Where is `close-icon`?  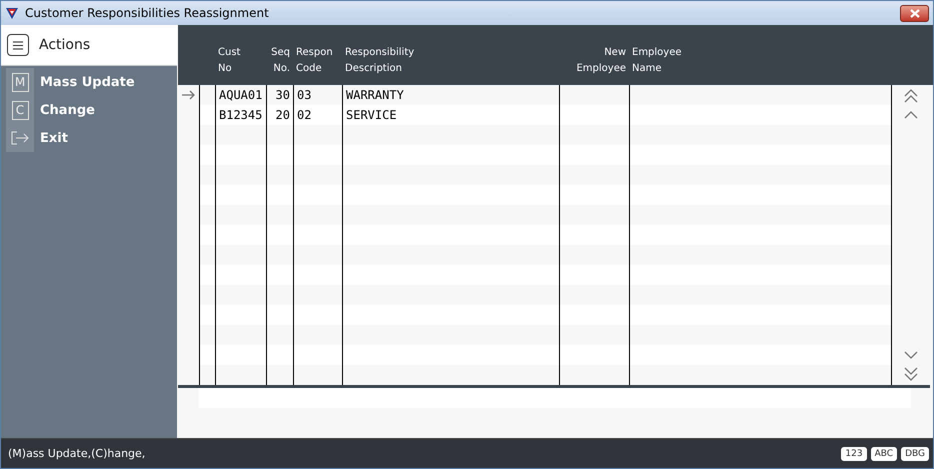 close-icon is located at coordinates (915, 13).